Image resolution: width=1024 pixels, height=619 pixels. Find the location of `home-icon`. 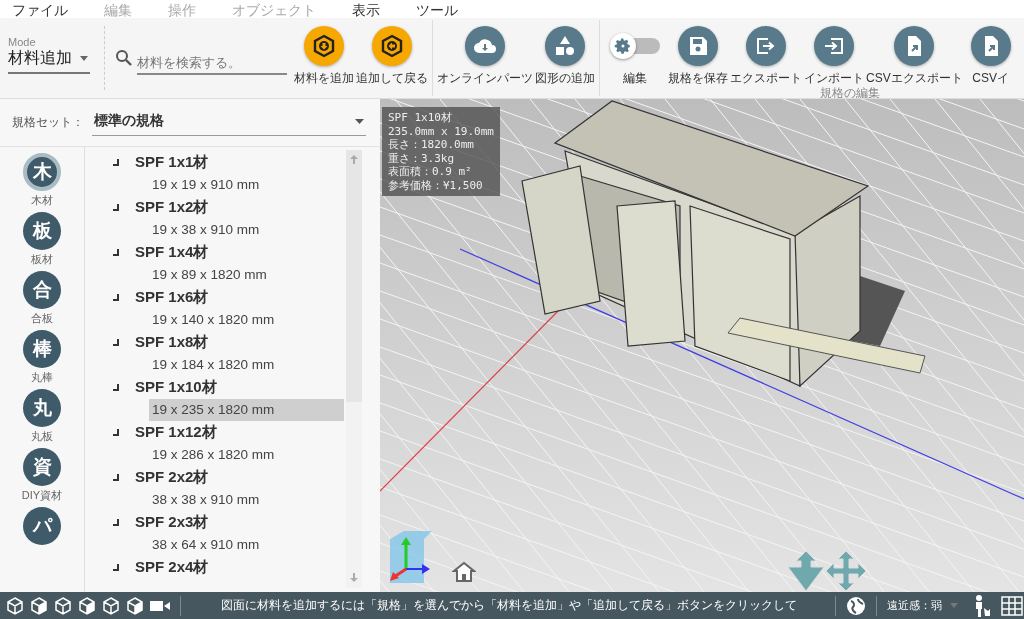

home-icon is located at coordinates (464, 572).